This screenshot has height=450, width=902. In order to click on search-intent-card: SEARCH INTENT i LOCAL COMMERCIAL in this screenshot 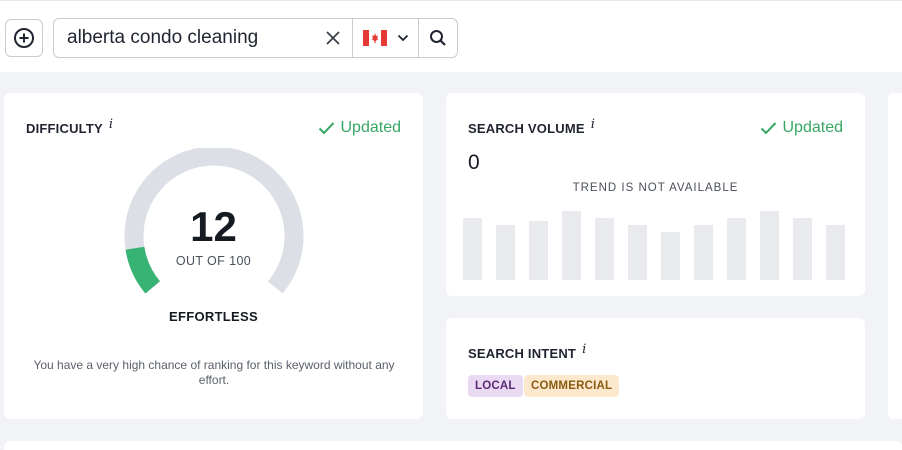, I will do `click(655, 368)`.